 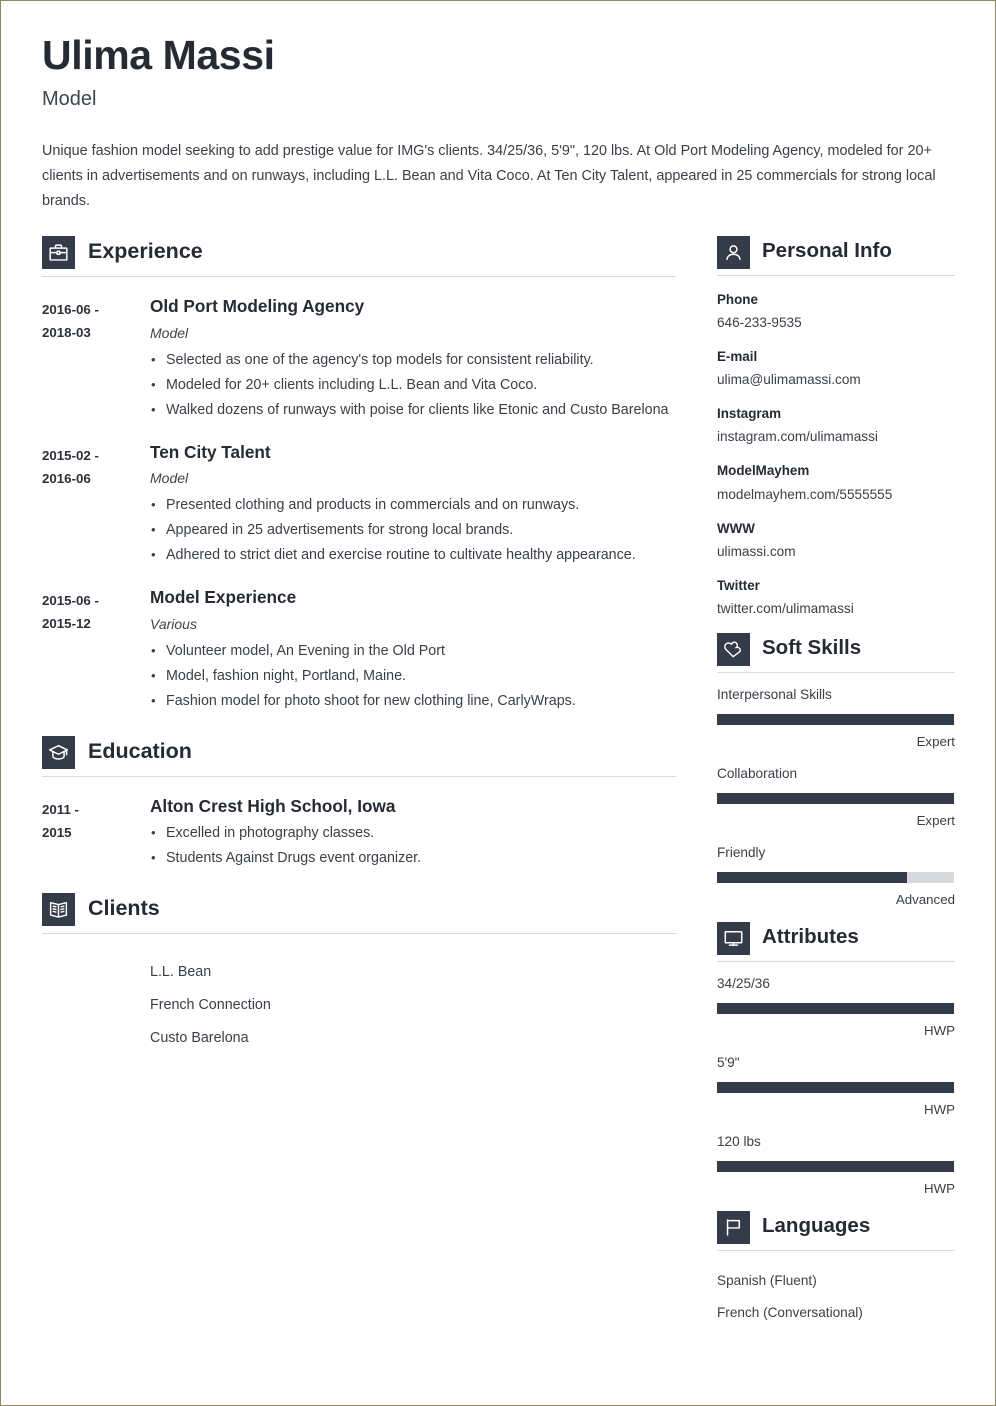 I want to click on contact-label: ModelMayhem, so click(x=763, y=471).